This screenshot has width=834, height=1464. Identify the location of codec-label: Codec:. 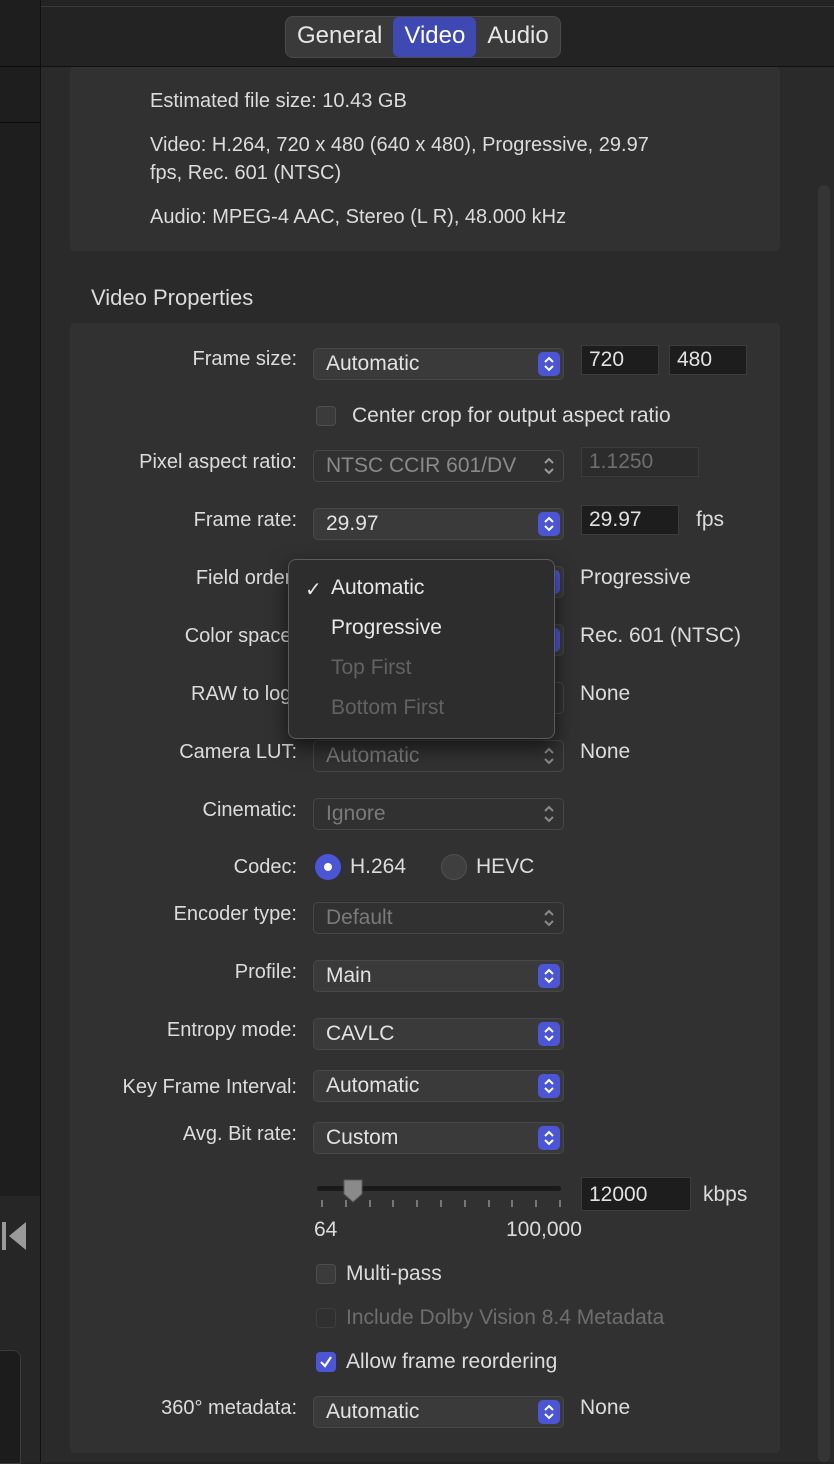
(265, 867).